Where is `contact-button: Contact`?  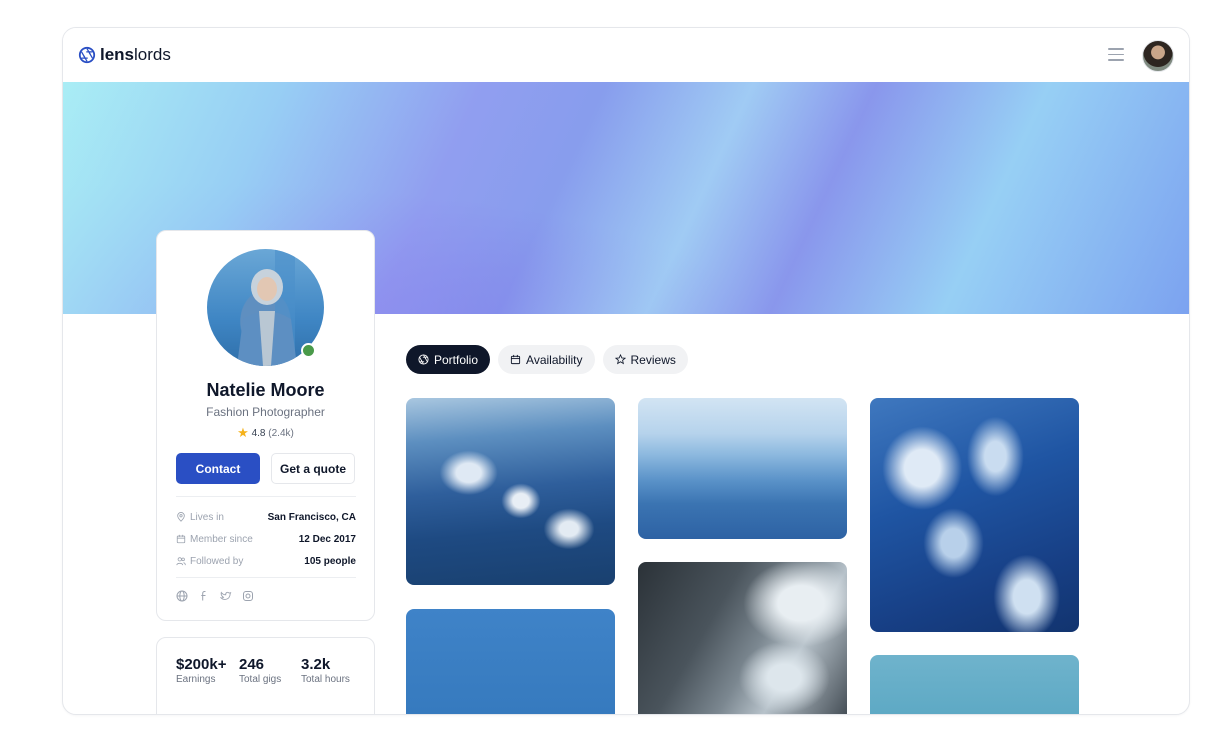
contact-button: Contact is located at coordinates (218, 468).